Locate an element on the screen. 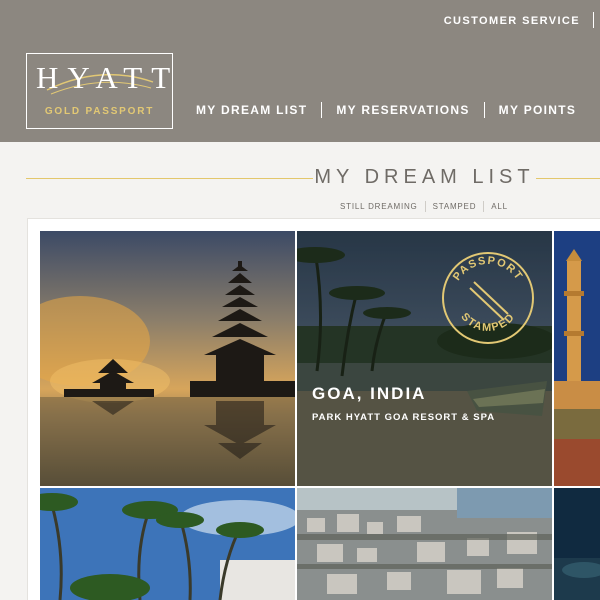 The height and width of the screenshot is (600, 600). nav-my-points: MY POINTS is located at coordinates (538, 110).